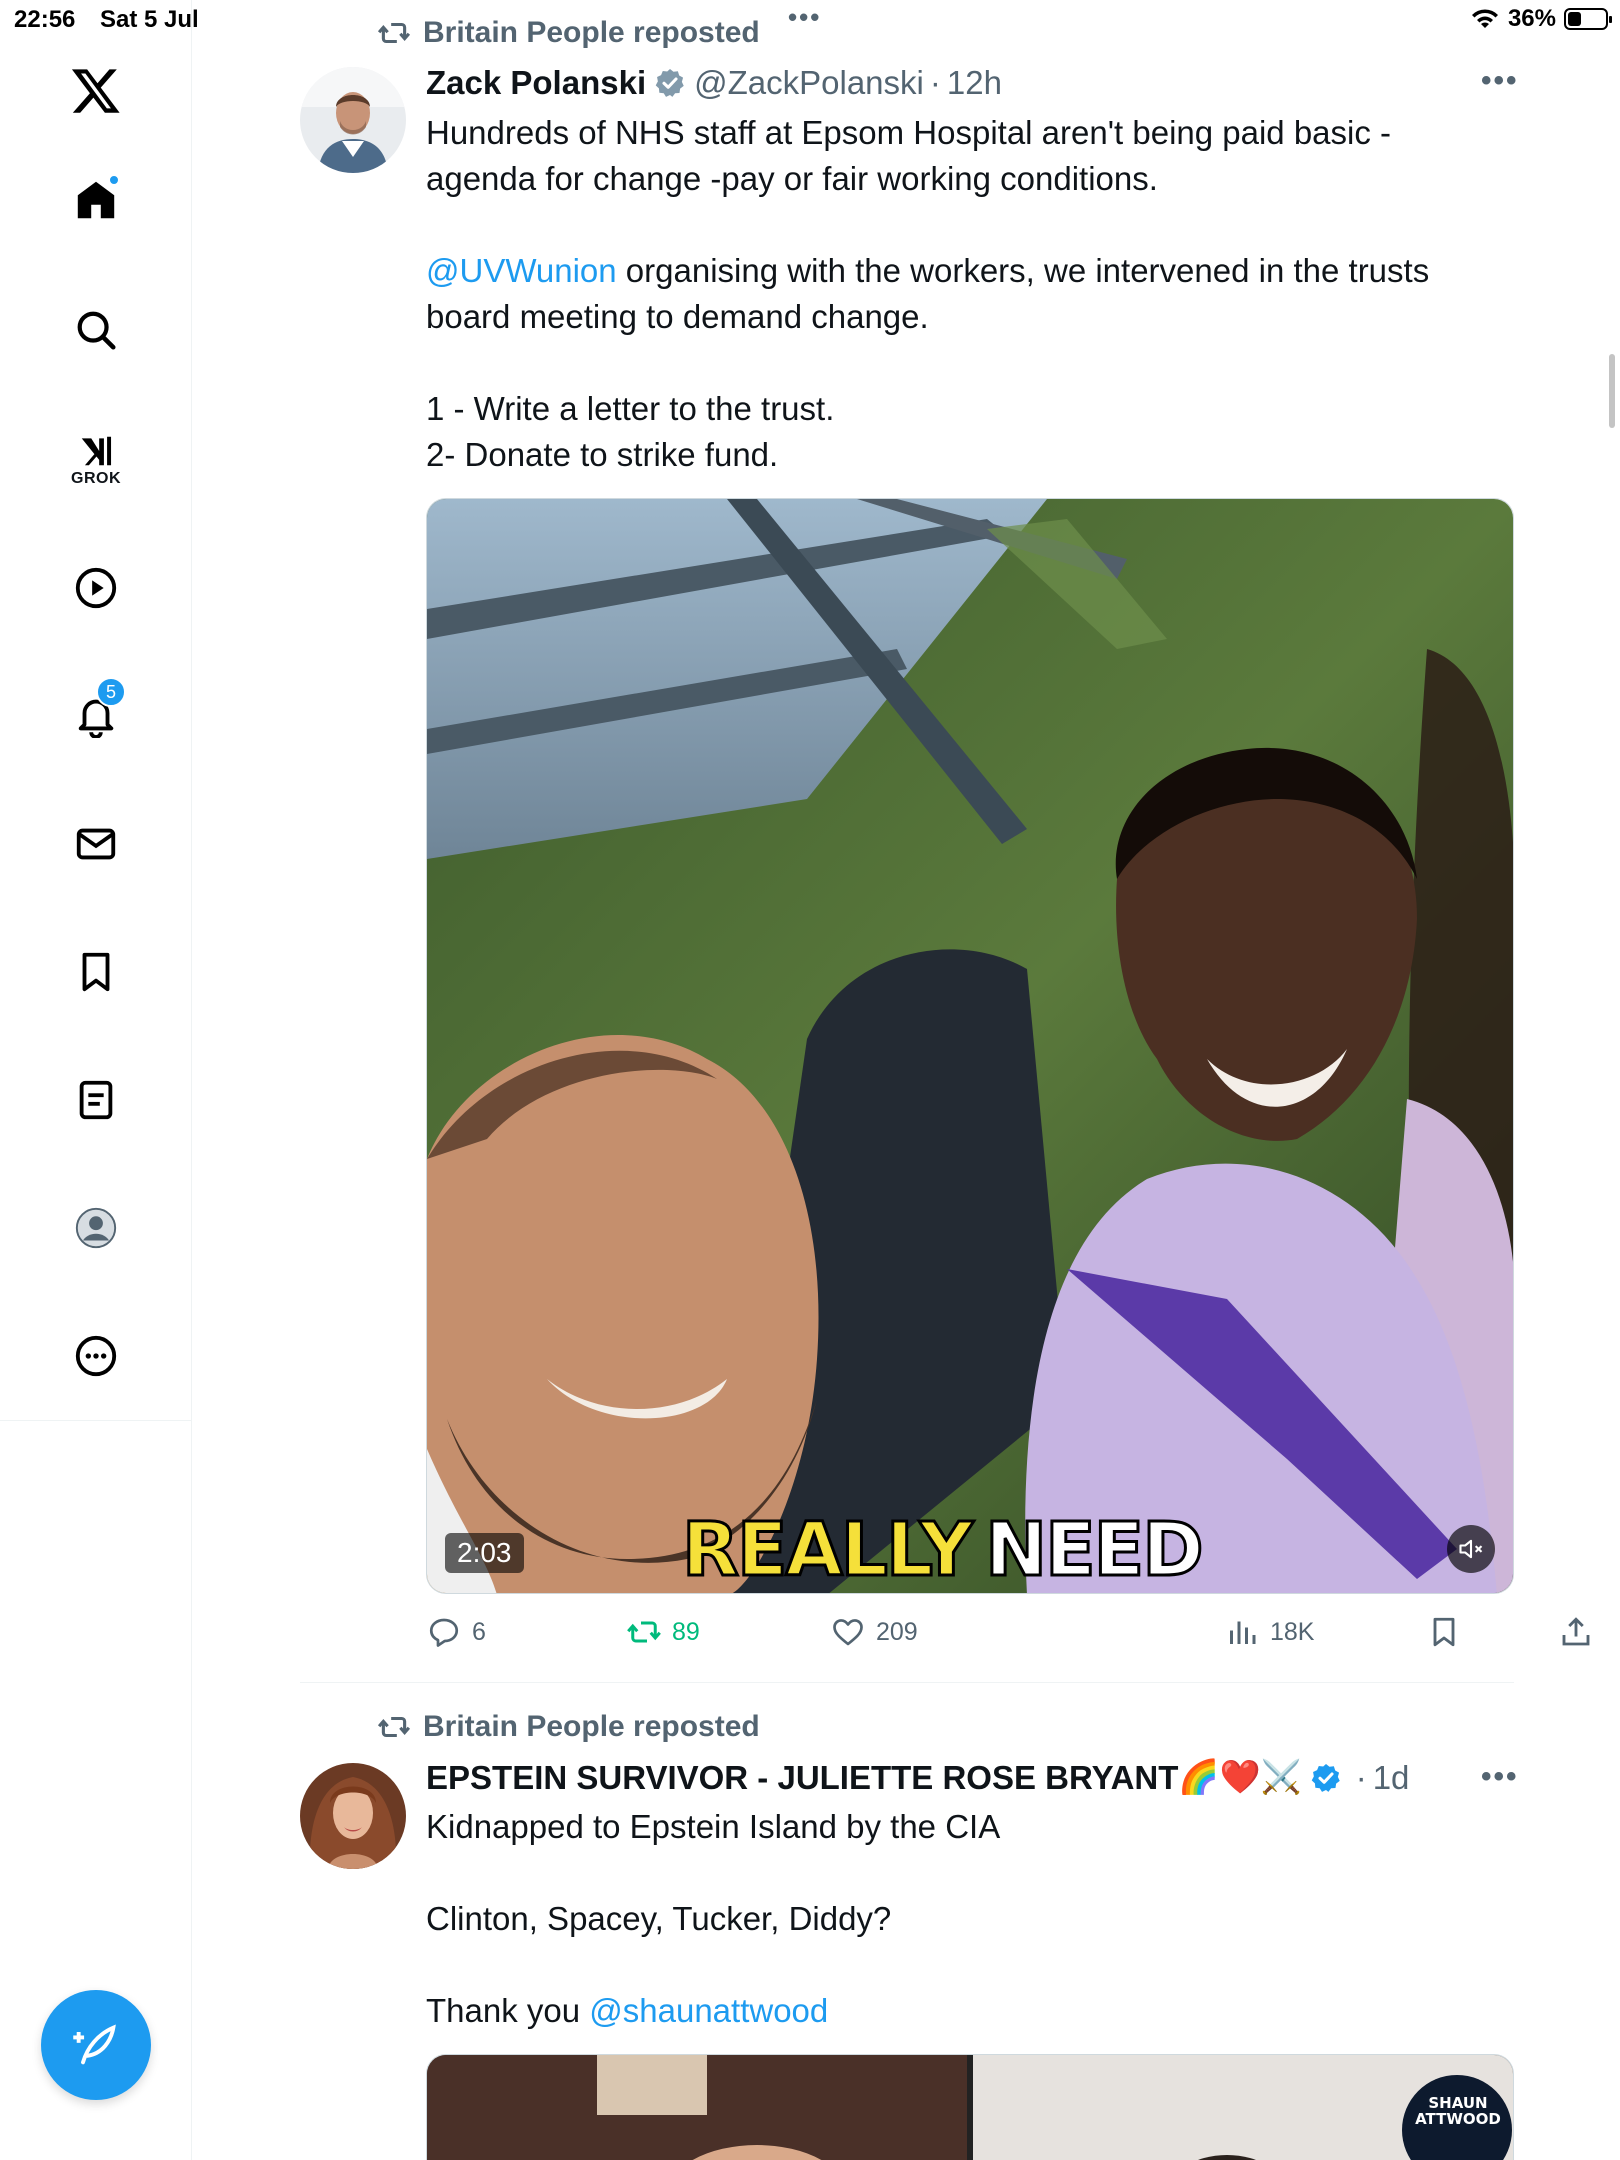  I want to click on heart-icon, so click(848, 1632).